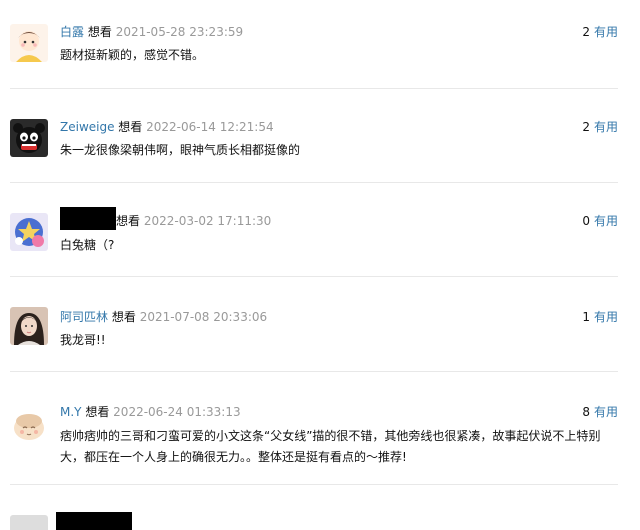 This screenshot has width=640, height=530. Describe the element at coordinates (132, 55) in the screenshot. I see `comment-text: 题材挺新颖的，感觉不错。` at that location.